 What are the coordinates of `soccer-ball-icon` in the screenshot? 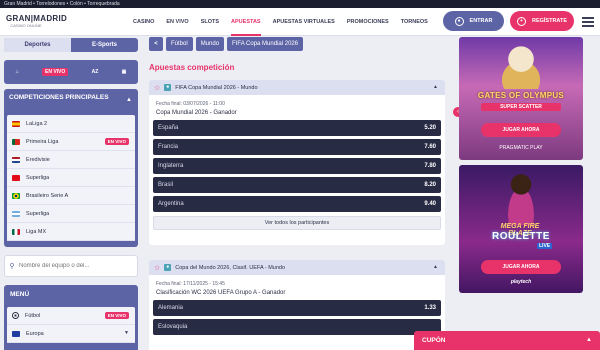 It's located at (15, 315).